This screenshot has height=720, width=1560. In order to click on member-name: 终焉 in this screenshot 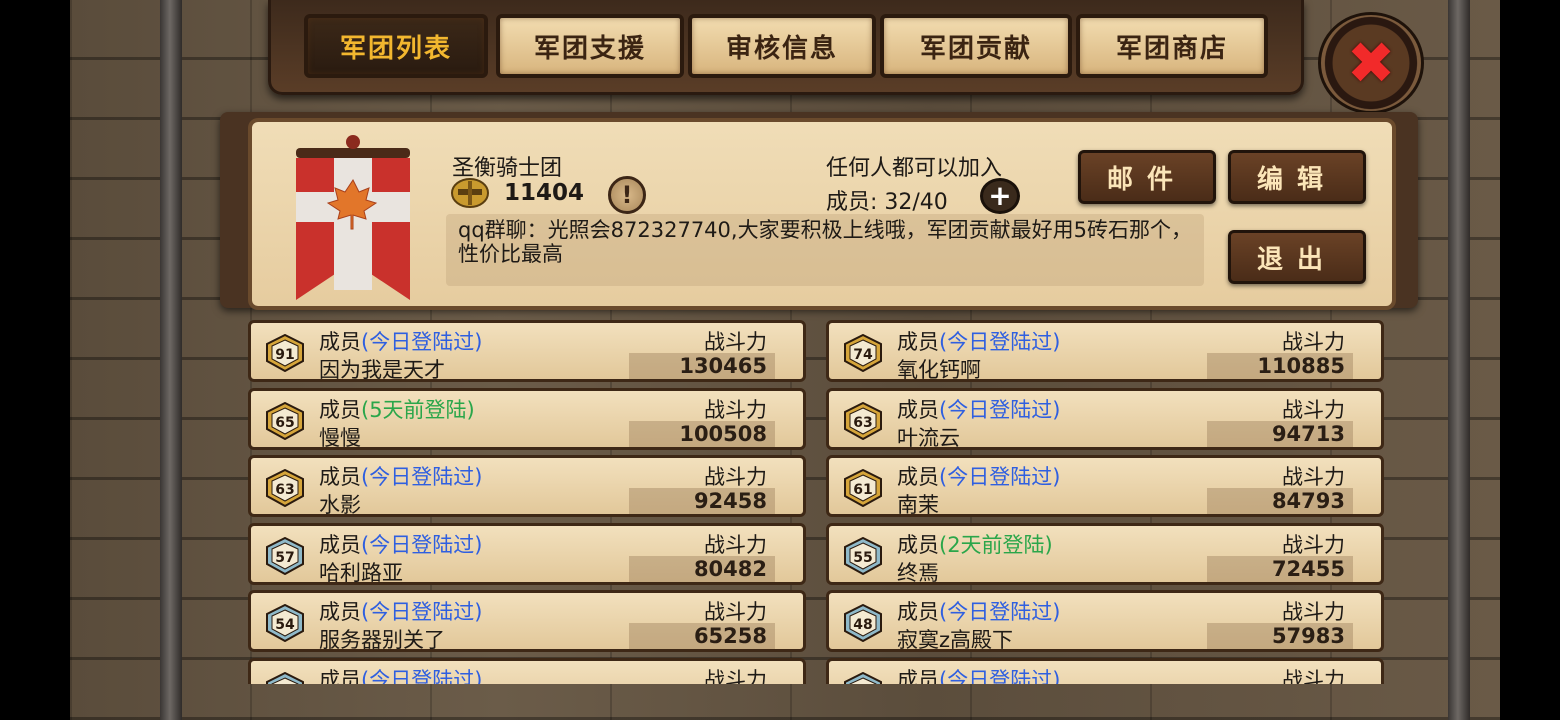, I will do `click(918, 572)`.